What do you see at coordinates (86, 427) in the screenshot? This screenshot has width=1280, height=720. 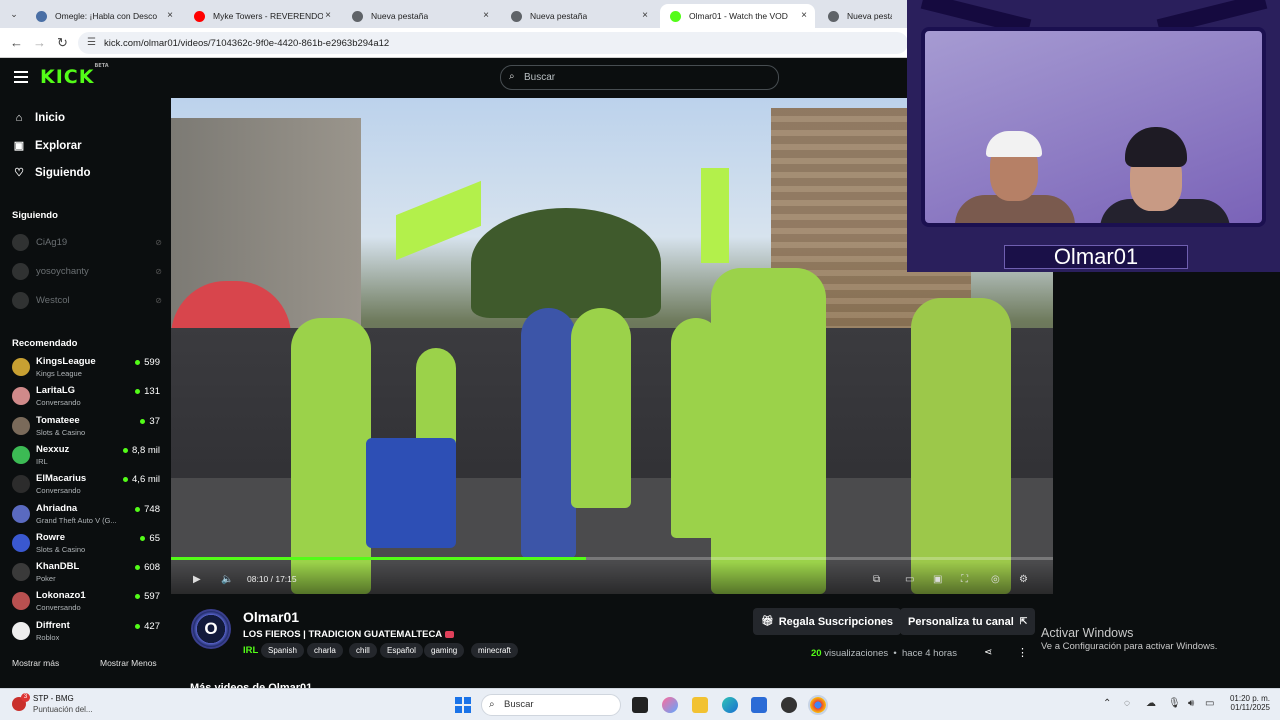 I see `recommended-channel: Tomateee Slots & Casino 37` at bounding box center [86, 427].